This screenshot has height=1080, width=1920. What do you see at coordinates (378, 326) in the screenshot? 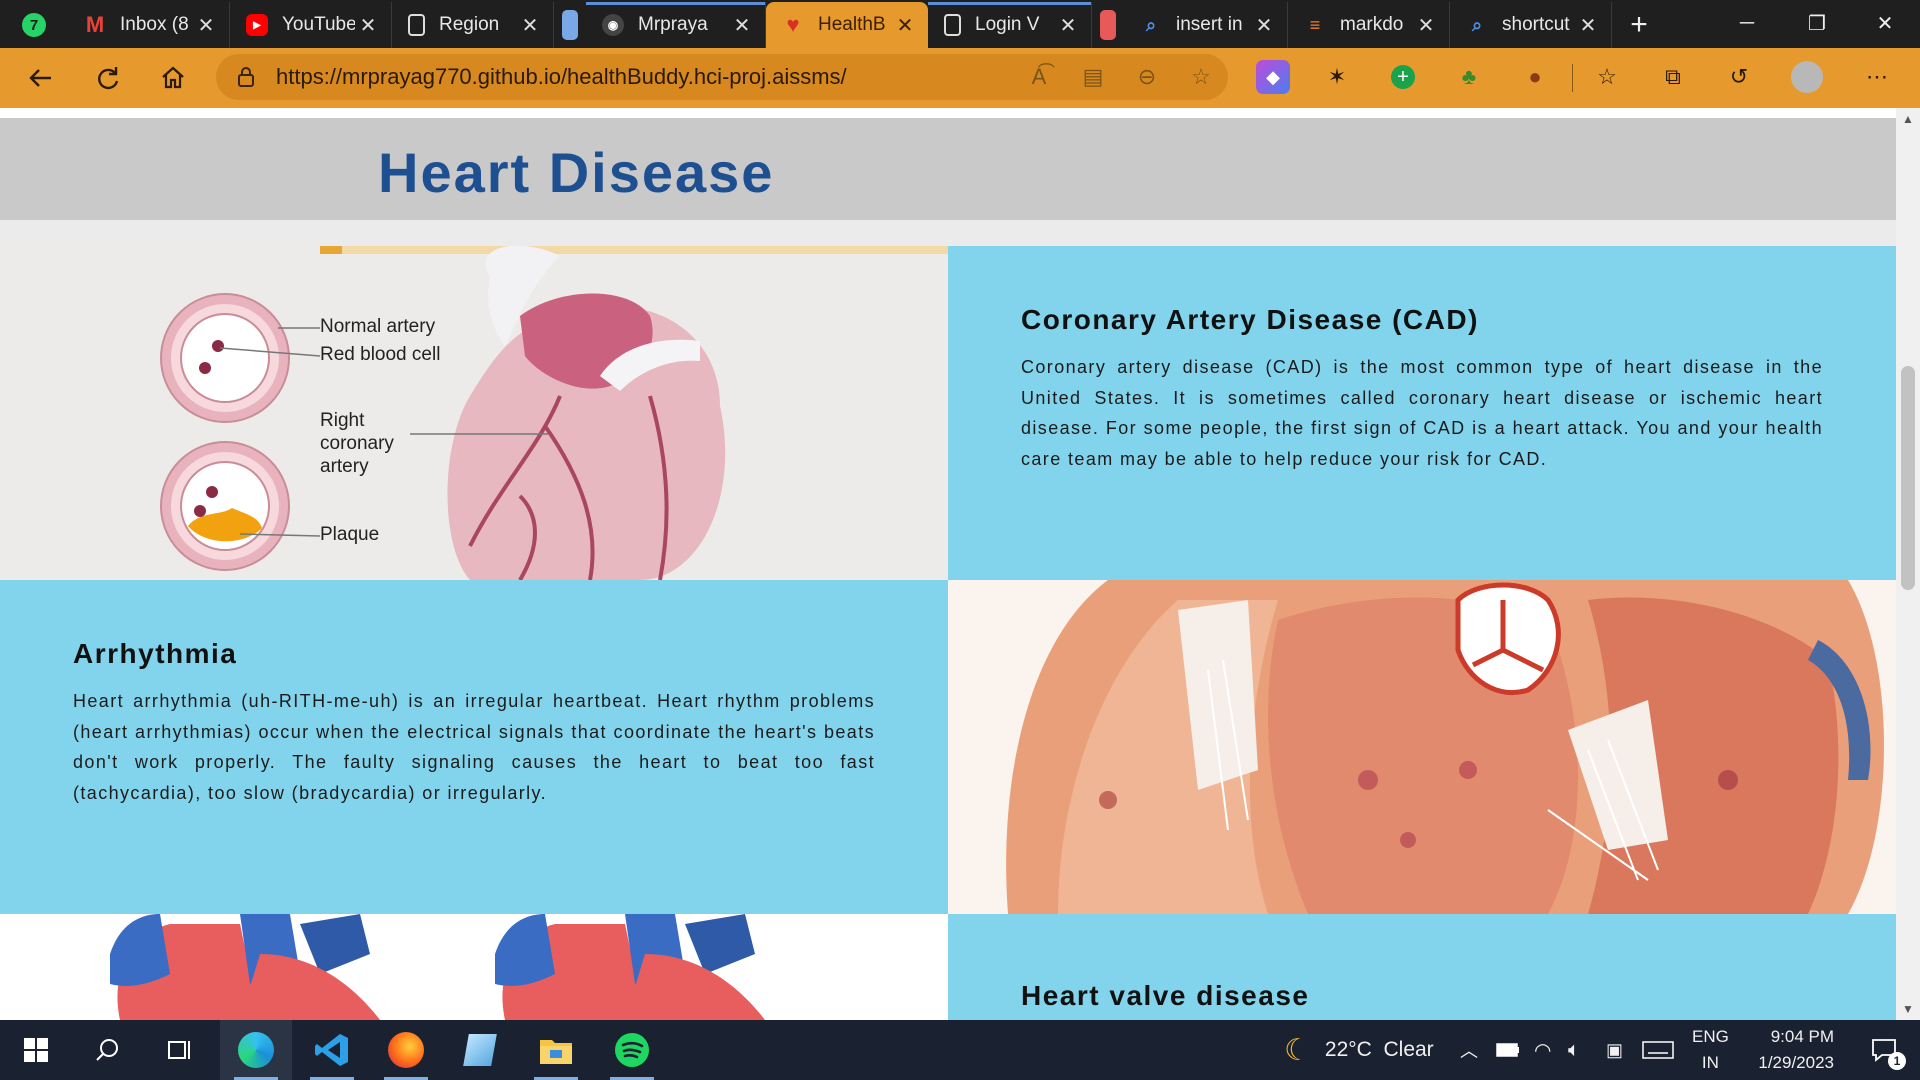
I see `label-normal-artery: Normal artery` at bounding box center [378, 326].